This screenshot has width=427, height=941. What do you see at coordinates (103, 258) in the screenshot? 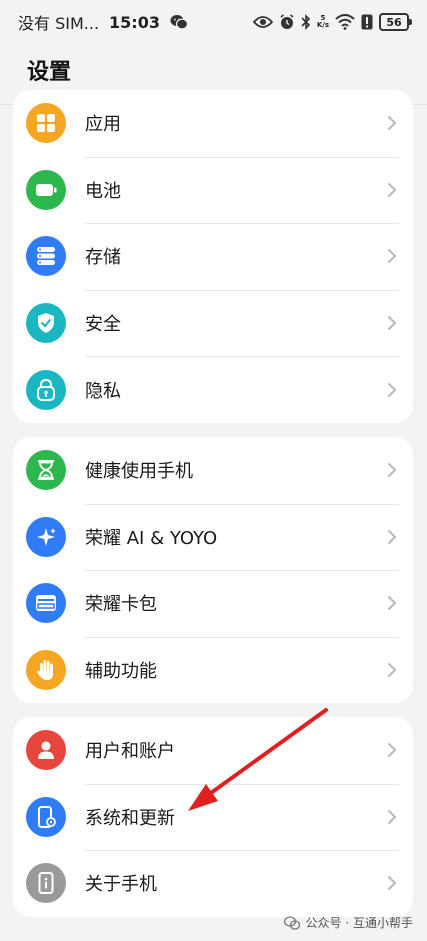
I see `settings-item-label: 存储` at bounding box center [103, 258].